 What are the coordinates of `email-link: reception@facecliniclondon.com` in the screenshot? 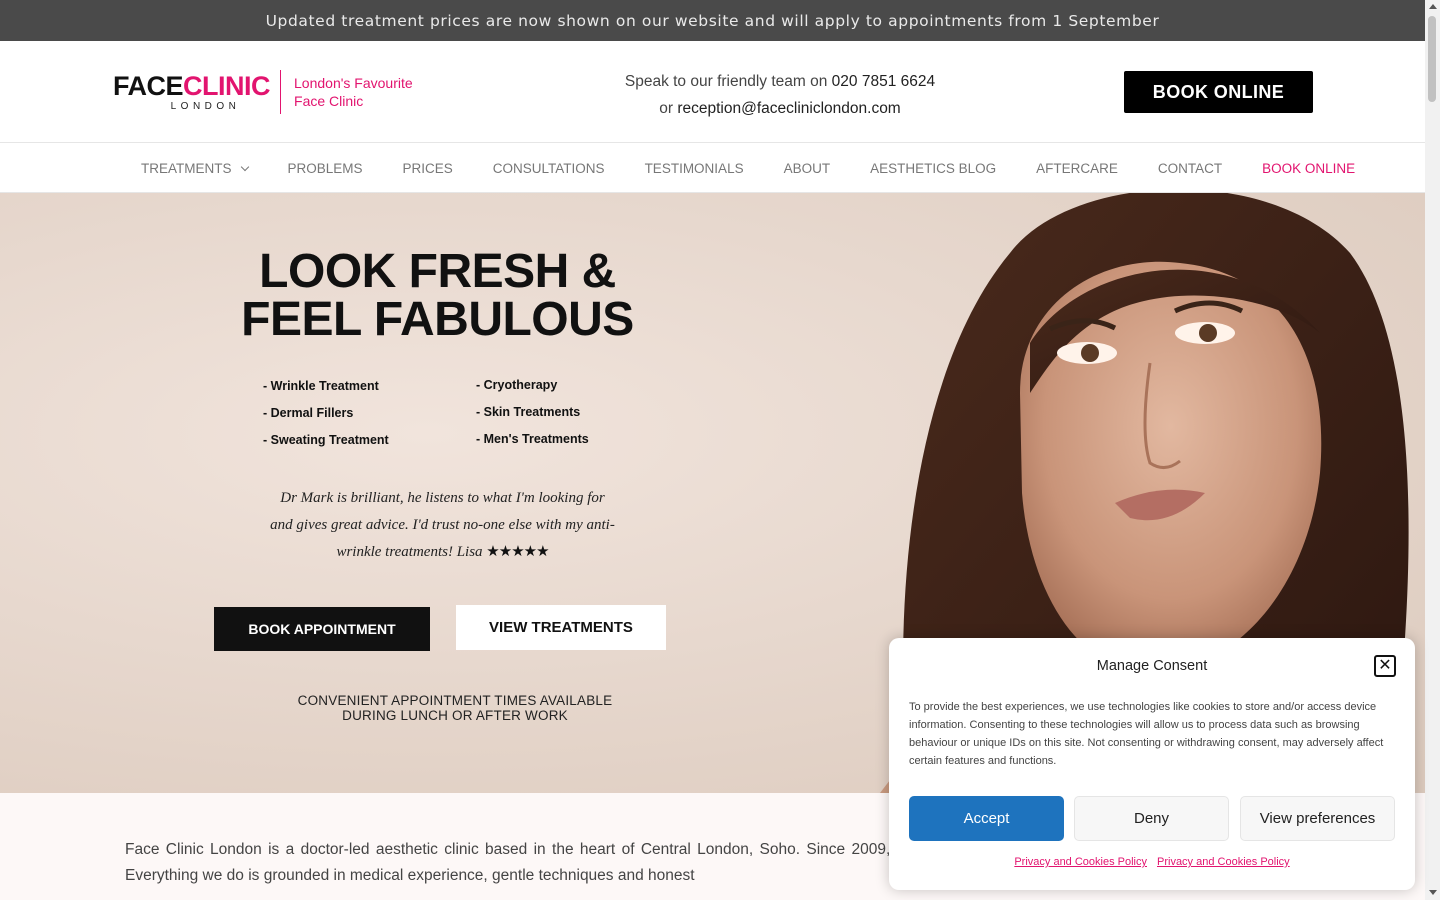 It's located at (788, 108).